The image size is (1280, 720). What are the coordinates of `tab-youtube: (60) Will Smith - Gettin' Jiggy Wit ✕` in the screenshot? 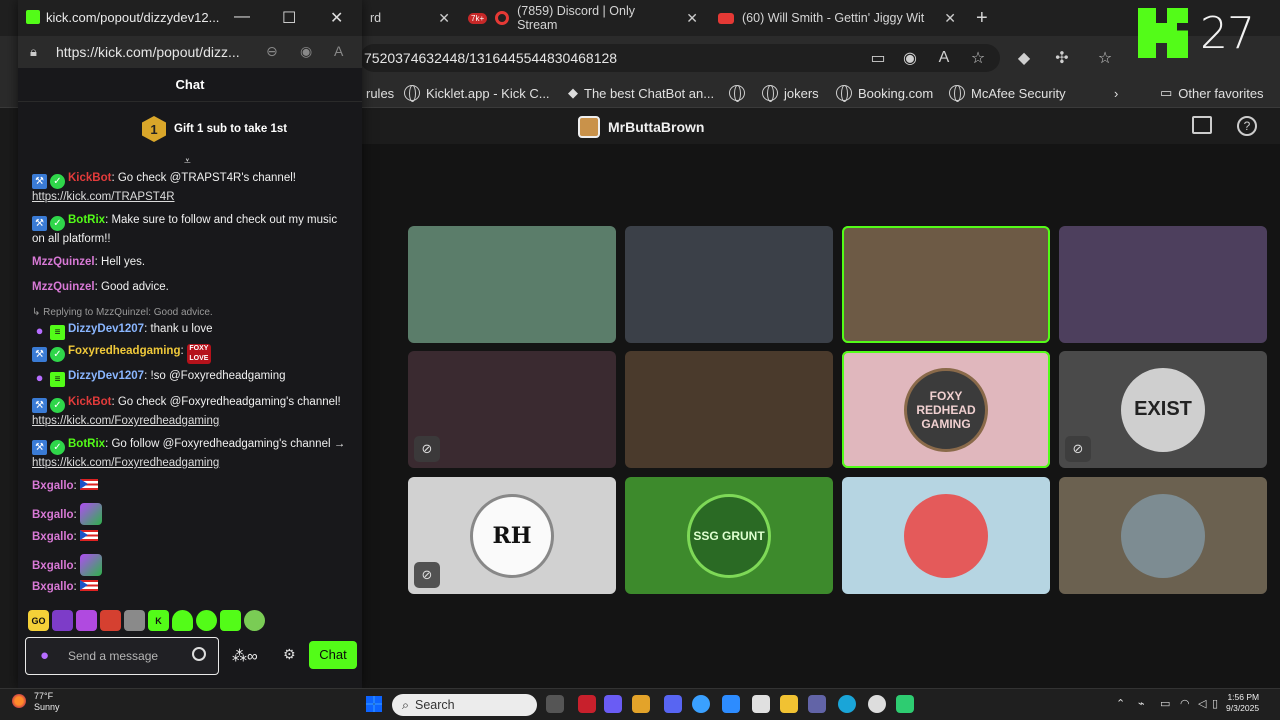 It's located at (837, 18).